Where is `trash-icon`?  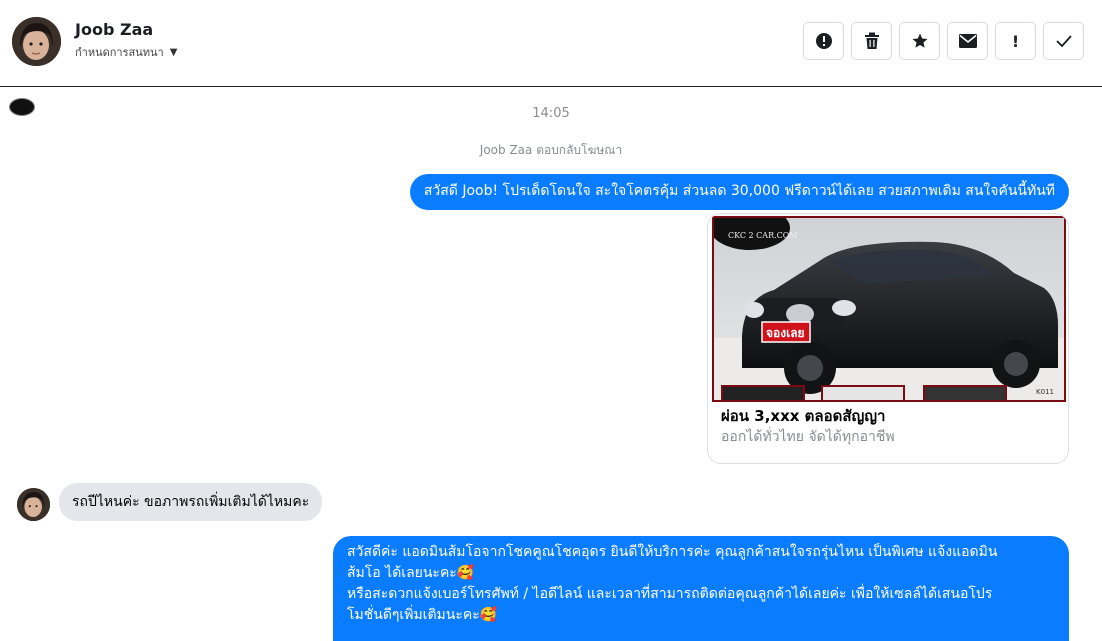
trash-icon is located at coordinates (871, 40).